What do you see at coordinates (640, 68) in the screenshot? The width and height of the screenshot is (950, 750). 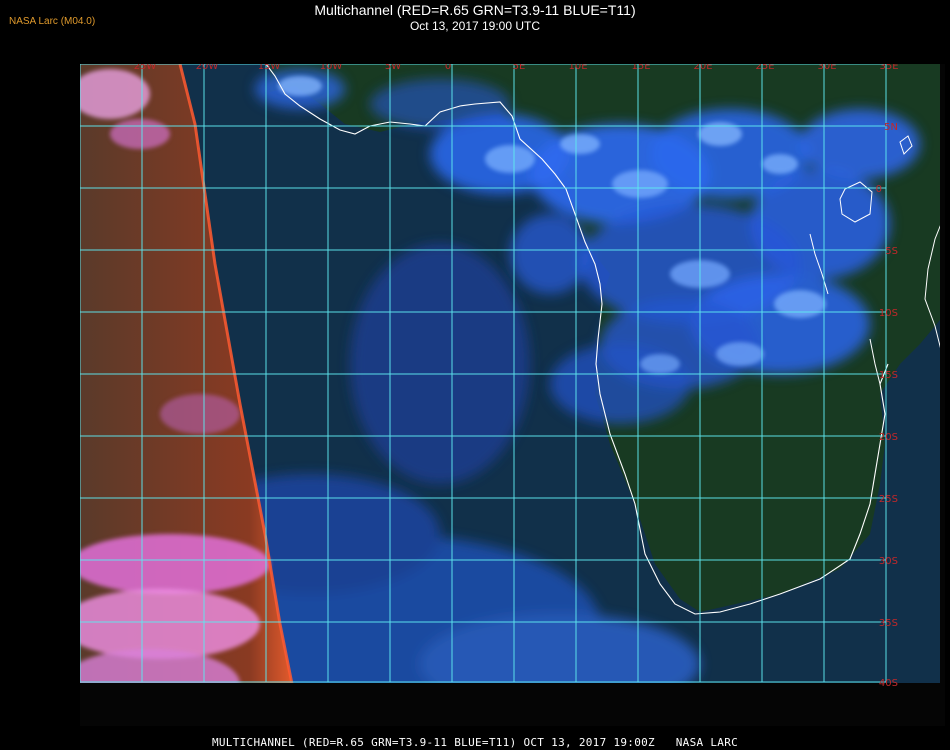 I see `lon-label: 15E` at bounding box center [640, 68].